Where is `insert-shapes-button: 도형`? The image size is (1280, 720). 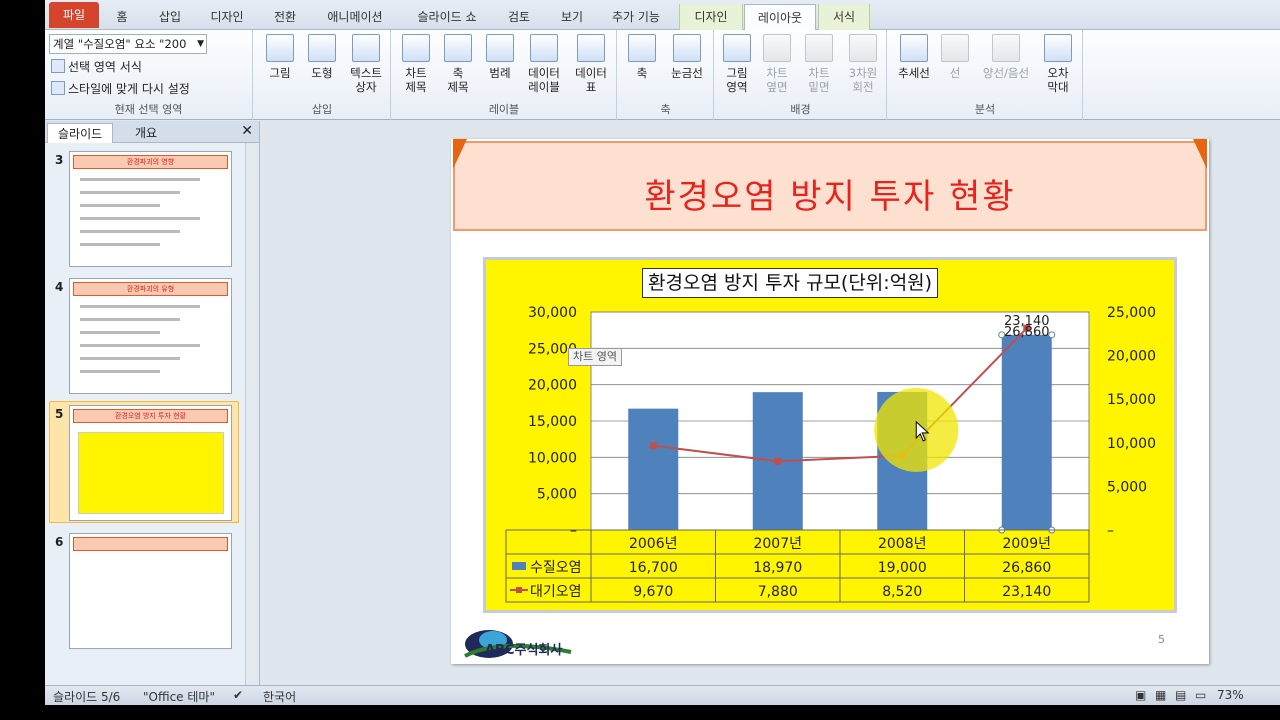 insert-shapes-button: 도형 is located at coordinates (322, 57).